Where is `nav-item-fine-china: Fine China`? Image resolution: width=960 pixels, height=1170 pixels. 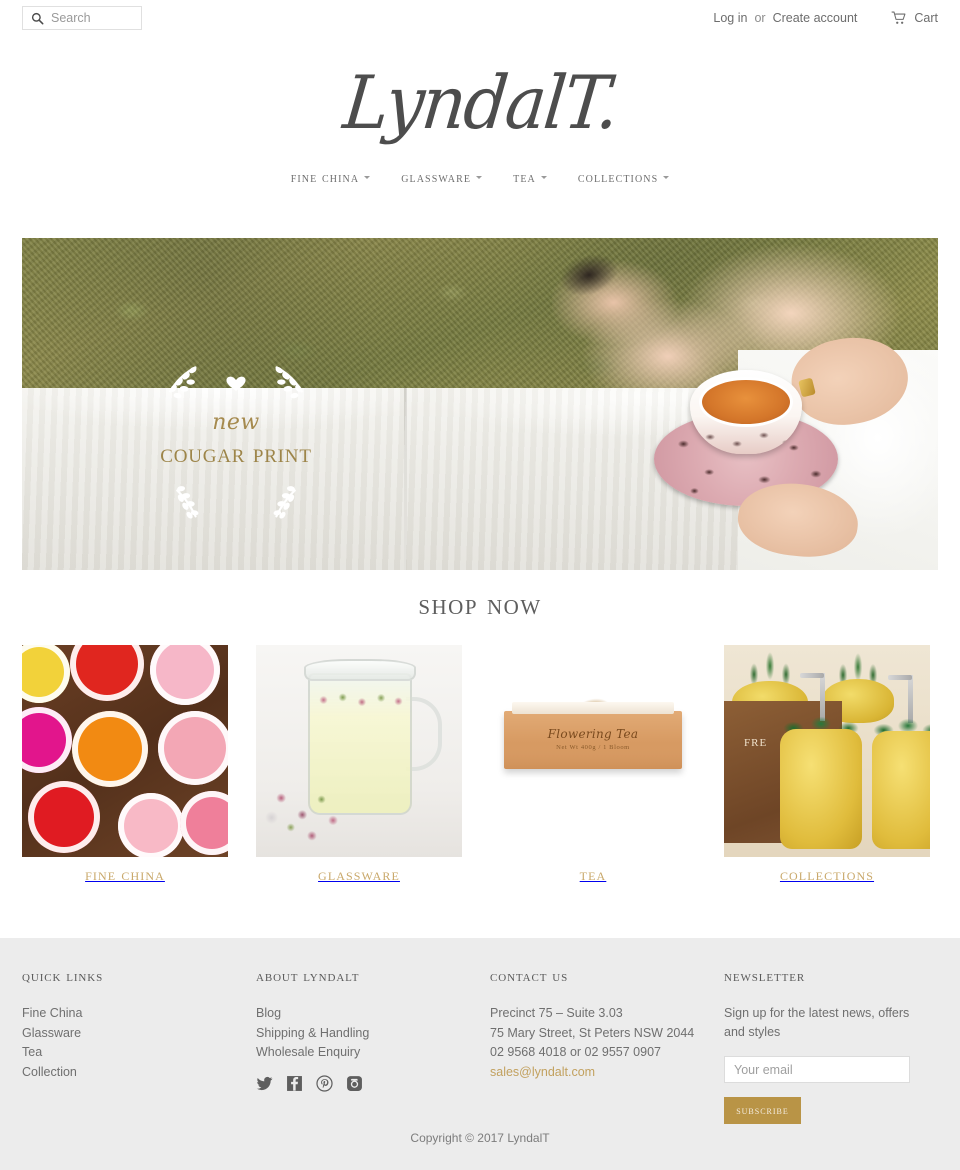
nav-item-fine-china: Fine China is located at coordinates (331, 178).